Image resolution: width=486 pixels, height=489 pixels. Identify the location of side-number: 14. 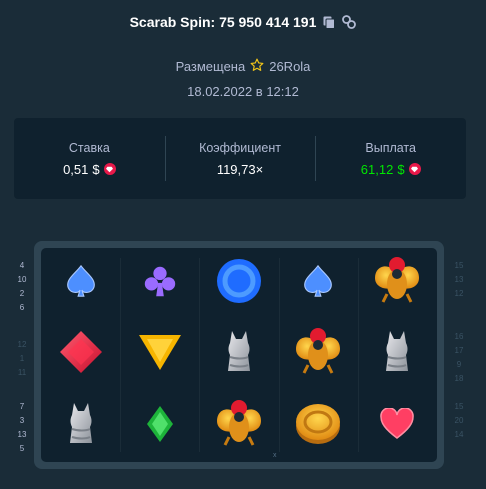
(459, 434).